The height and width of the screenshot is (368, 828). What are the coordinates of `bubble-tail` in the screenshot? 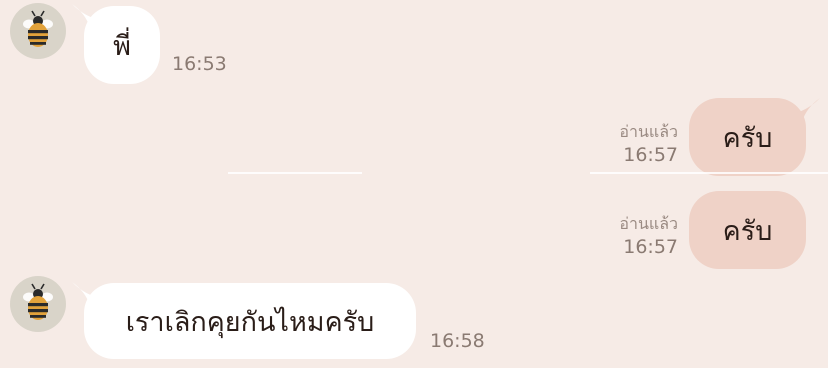 It's located at (805, 110).